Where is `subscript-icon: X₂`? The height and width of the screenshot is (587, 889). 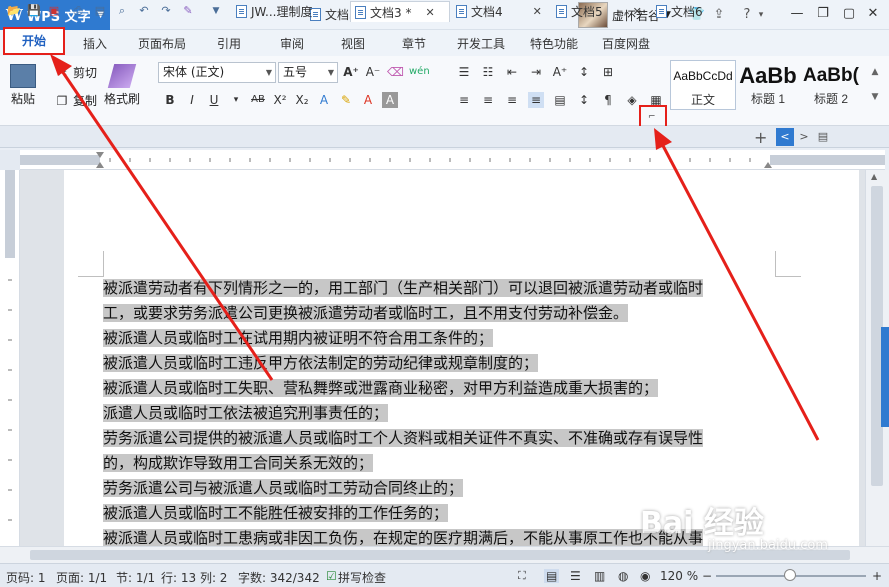
subscript-icon: X₂ is located at coordinates (302, 100).